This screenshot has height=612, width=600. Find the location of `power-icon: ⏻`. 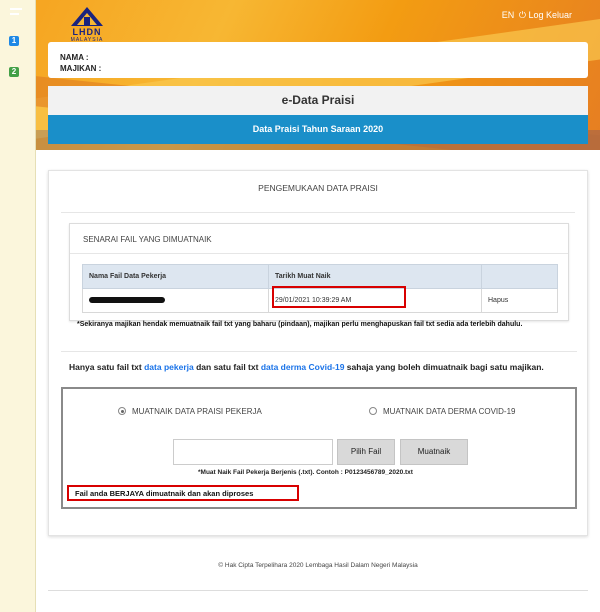

power-icon: ⏻ is located at coordinates (522, 15).